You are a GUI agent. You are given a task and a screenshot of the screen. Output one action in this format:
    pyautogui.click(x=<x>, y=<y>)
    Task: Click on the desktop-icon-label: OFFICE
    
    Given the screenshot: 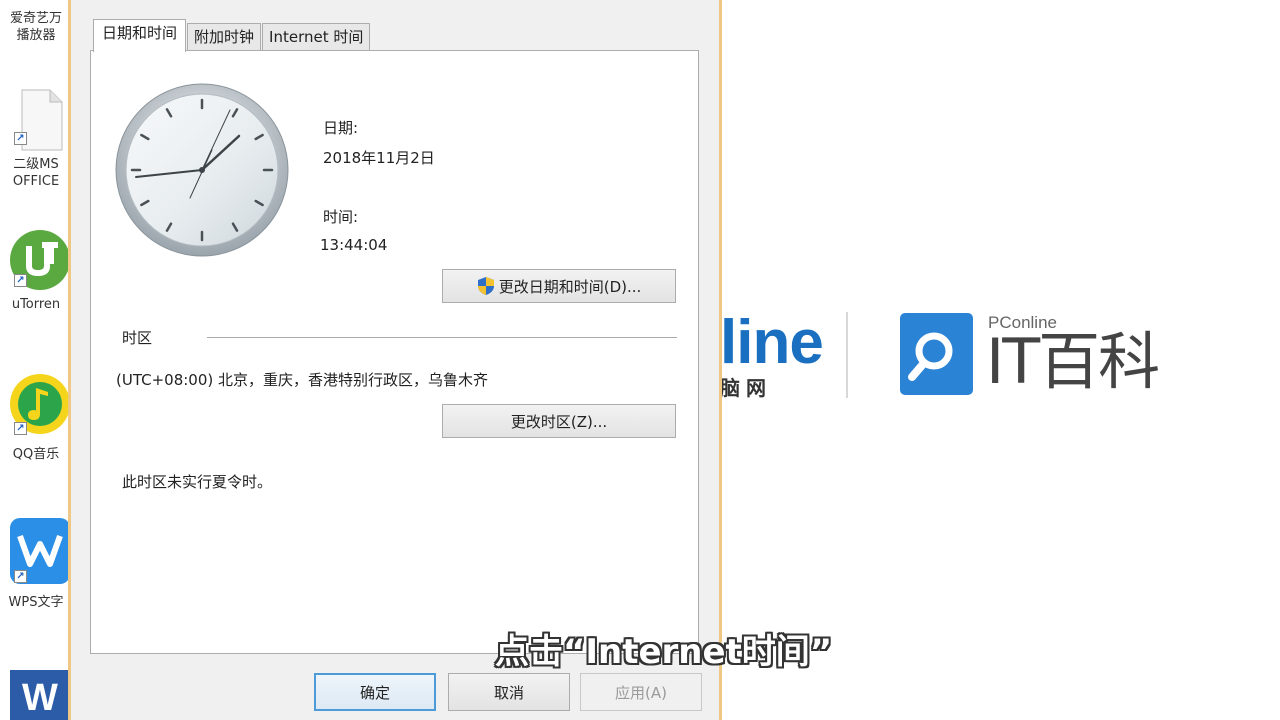 What is the action you would take?
    pyautogui.click(x=36, y=181)
    